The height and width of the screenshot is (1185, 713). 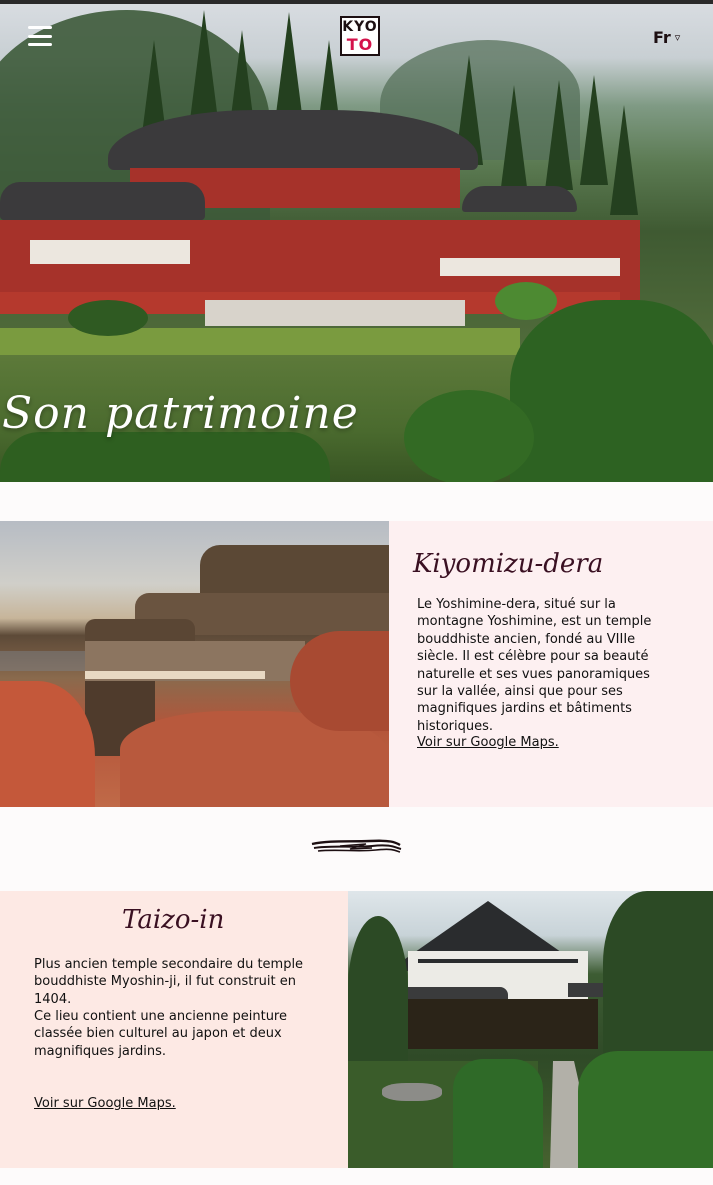 I want to click on logo-bottom-text: TO, so click(x=360, y=44).